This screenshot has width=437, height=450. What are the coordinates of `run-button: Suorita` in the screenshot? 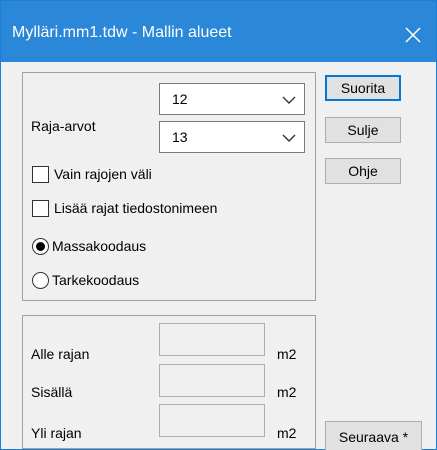 It's located at (363, 88).